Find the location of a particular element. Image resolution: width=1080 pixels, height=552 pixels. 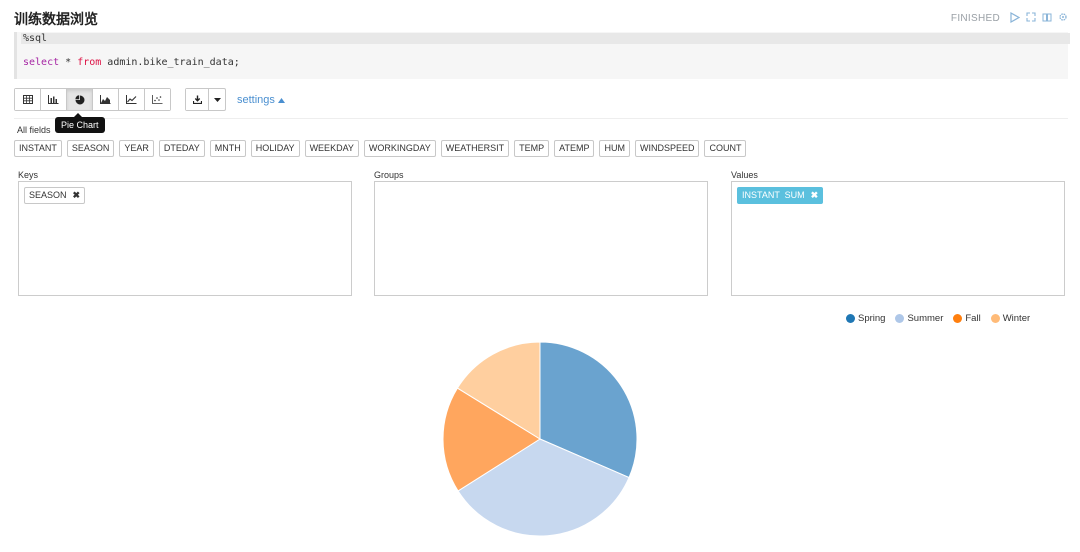

caret-down-icon is located at coordinates (217, 99).